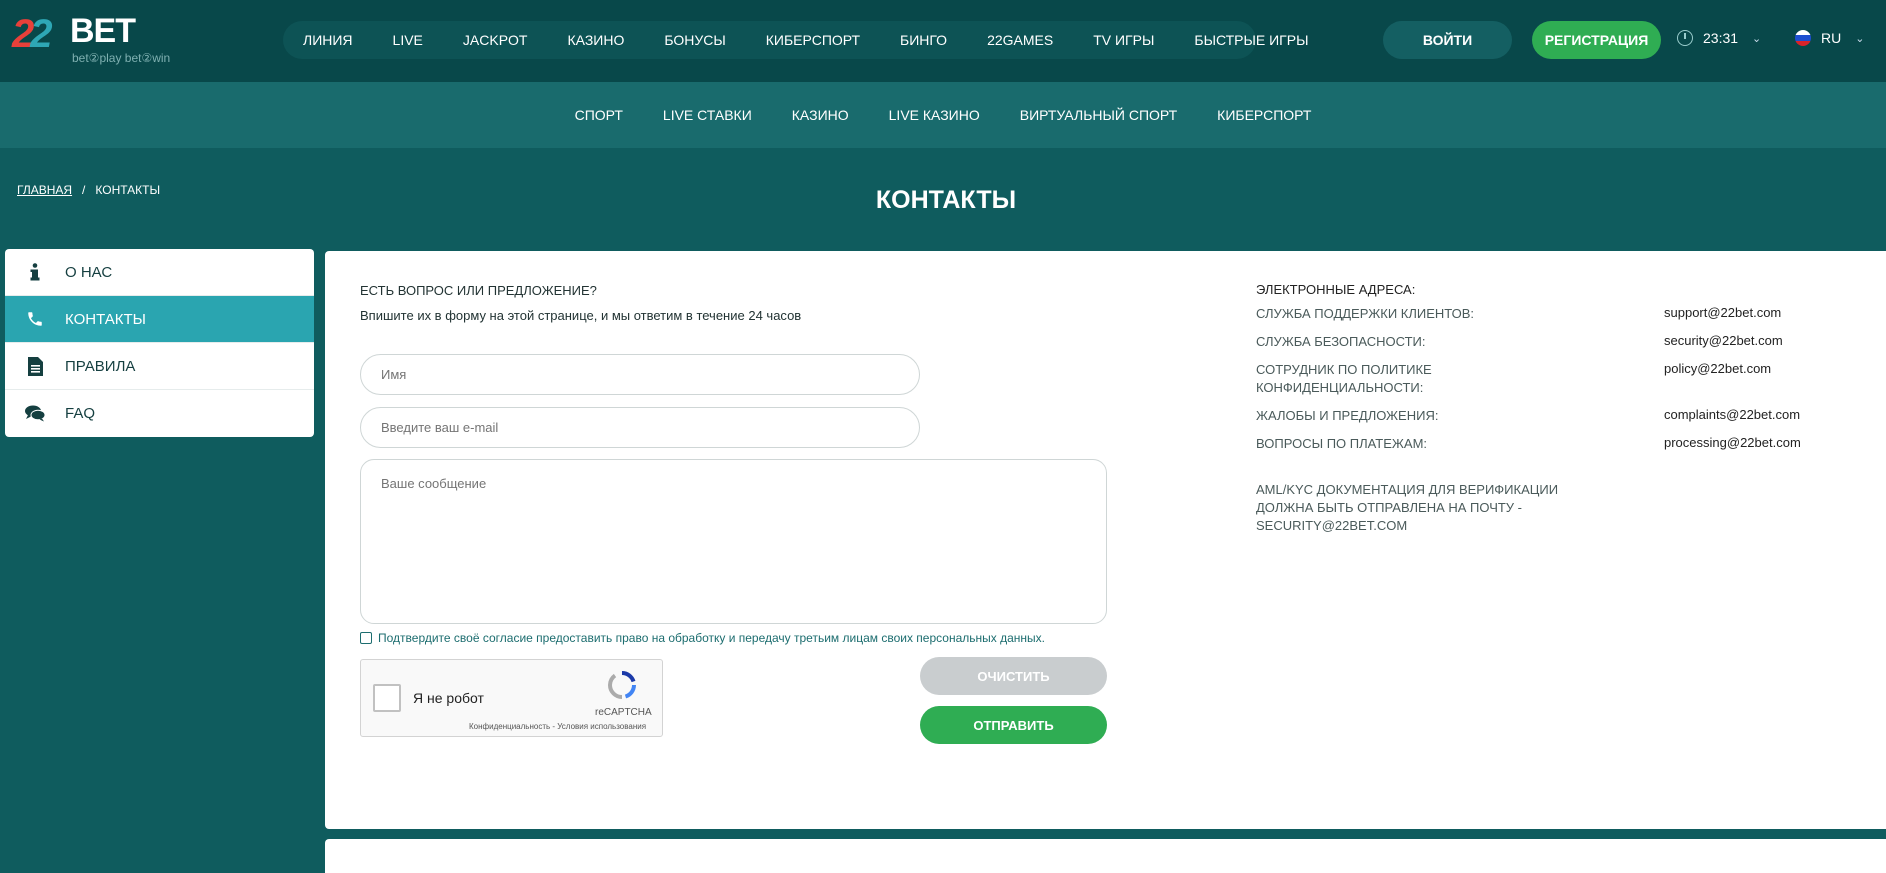 The width and height of the screenshot is (1886, 873). What do you see at coordinates (1717, 368) in the screenshot?
I see `contact-email: policy@22bet.com` at bounding box center [1717, 368].